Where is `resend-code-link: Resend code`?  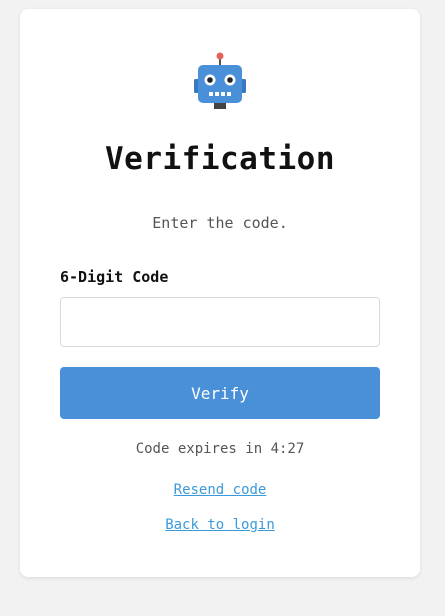
resend-code-link: Resend code is located at coordinates (220, 490).